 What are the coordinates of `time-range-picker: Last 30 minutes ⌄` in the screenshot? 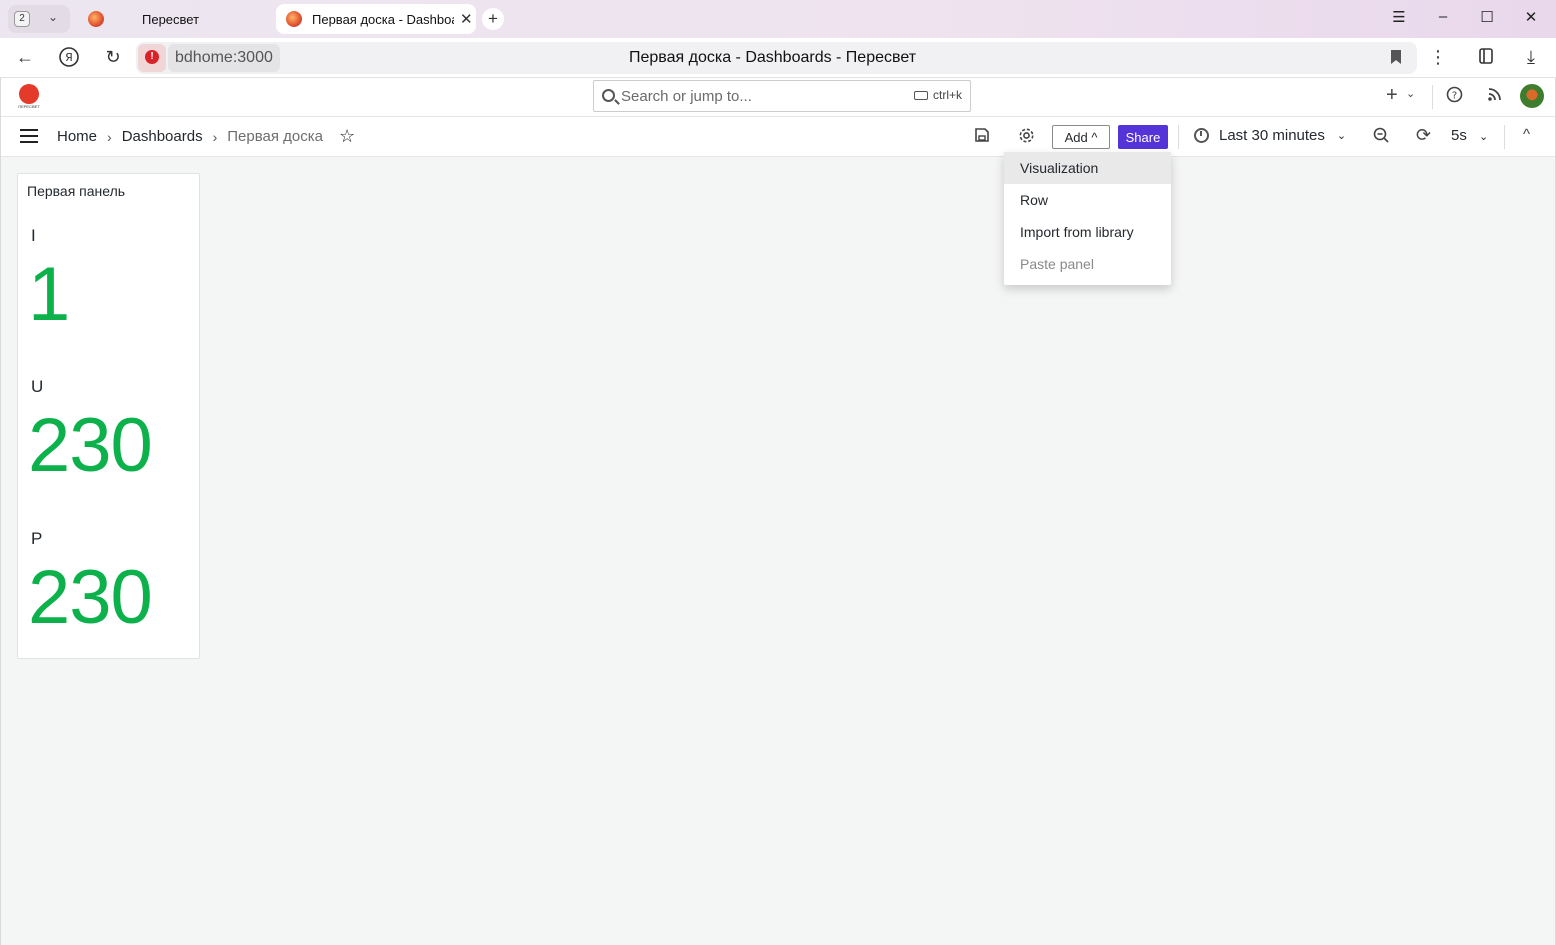 It's located at (1270, 135).